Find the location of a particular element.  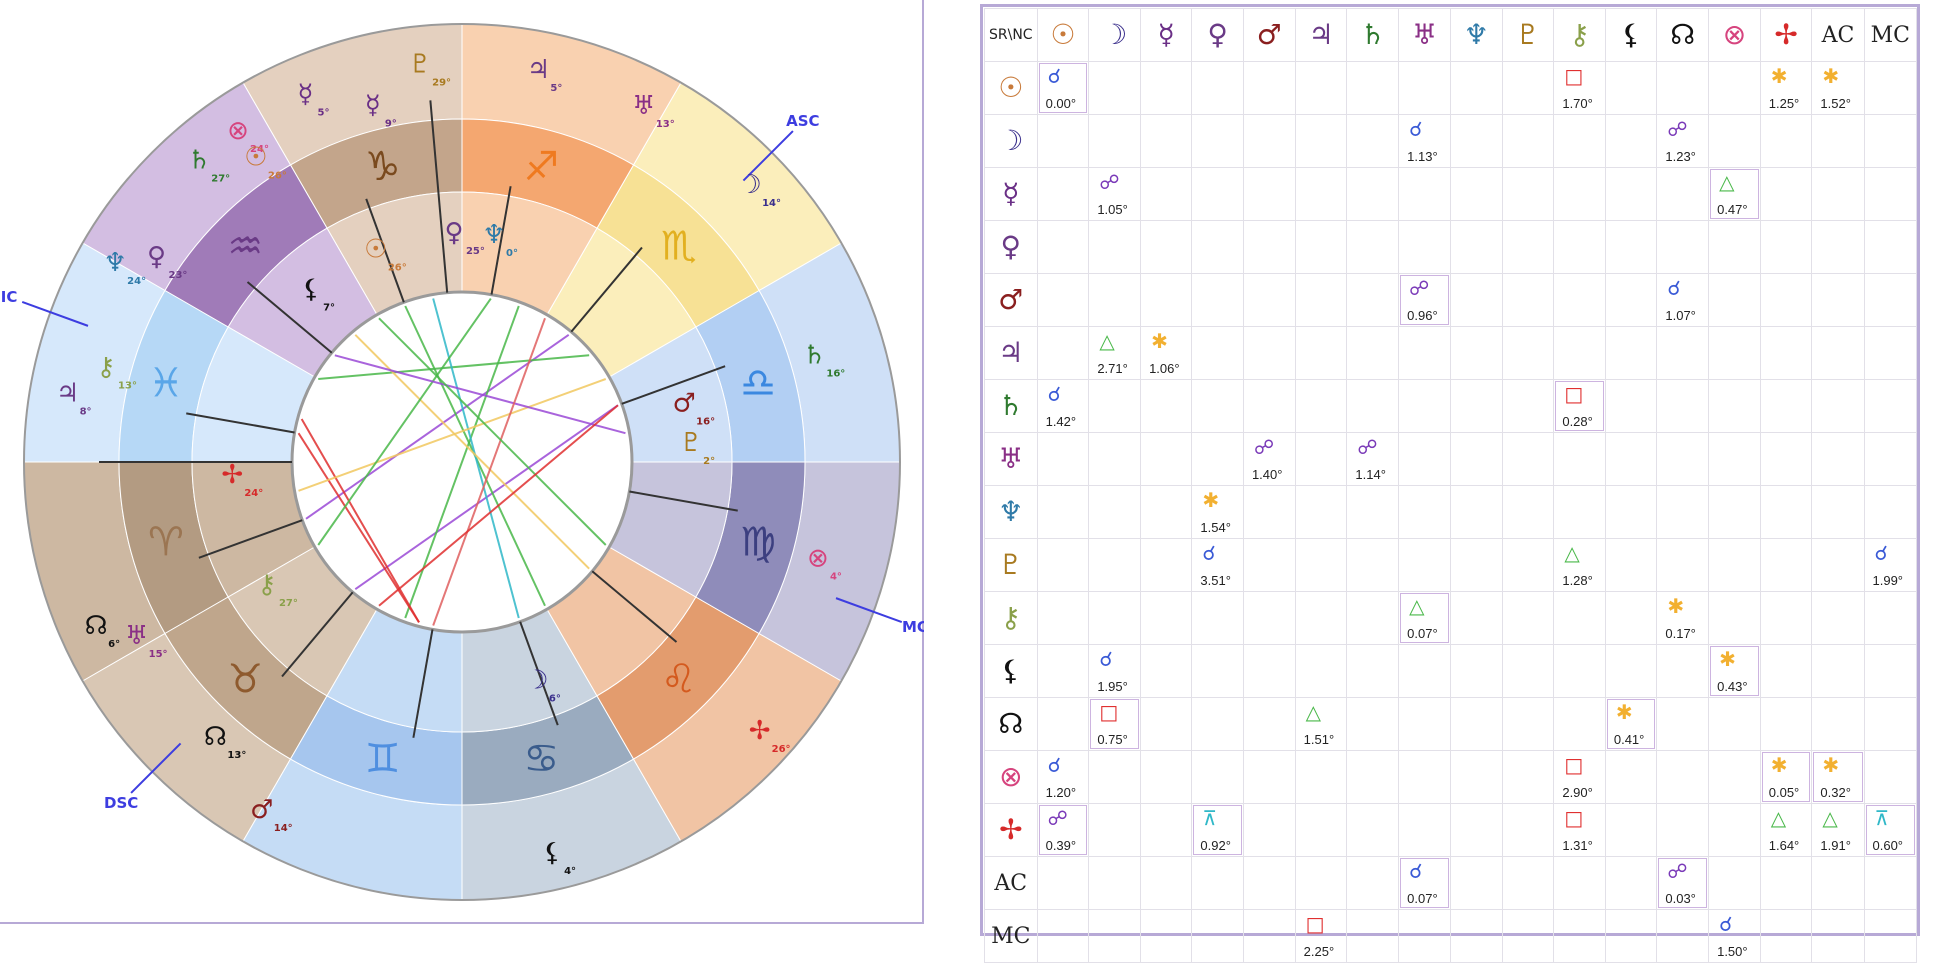

aspect-orb: 1.06° is located at coordinates (1164, 368).